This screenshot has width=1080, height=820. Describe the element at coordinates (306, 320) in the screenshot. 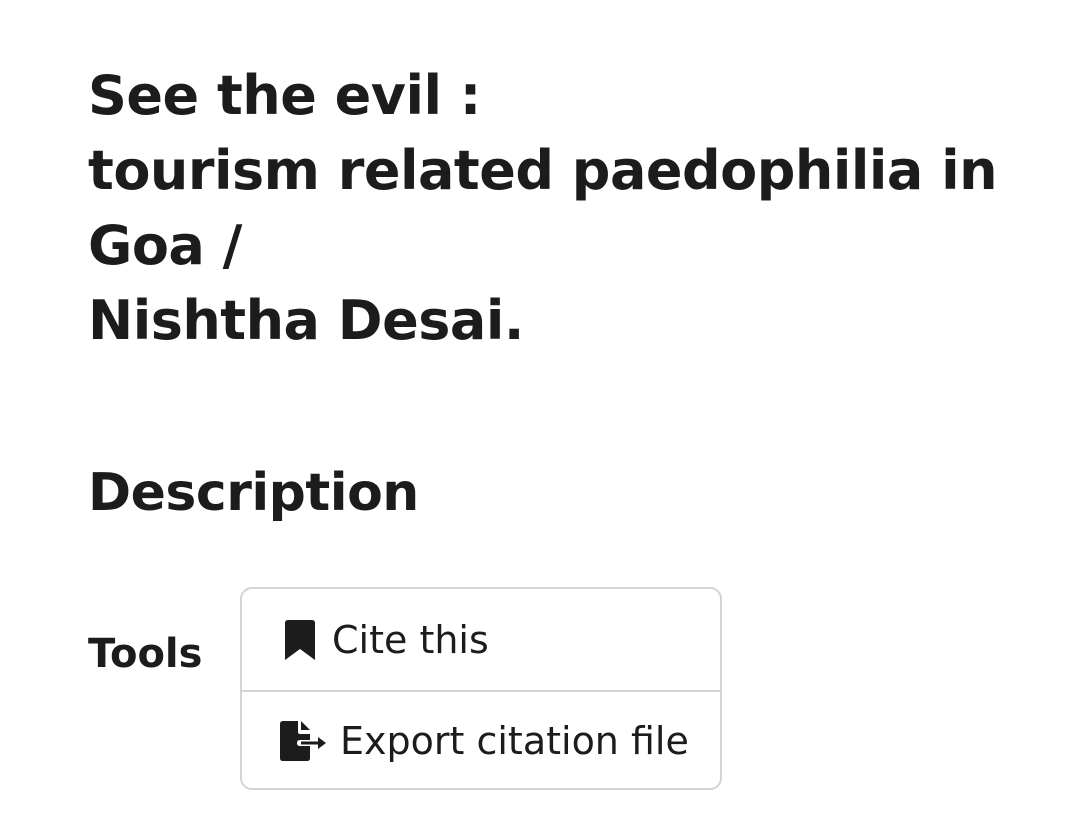

I see `title-line: Nishtha Desai.` at that location.